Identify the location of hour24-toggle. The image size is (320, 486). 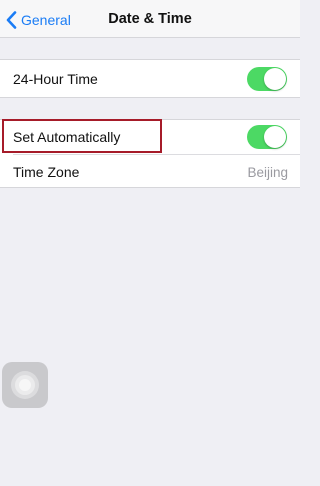
(267, 79).